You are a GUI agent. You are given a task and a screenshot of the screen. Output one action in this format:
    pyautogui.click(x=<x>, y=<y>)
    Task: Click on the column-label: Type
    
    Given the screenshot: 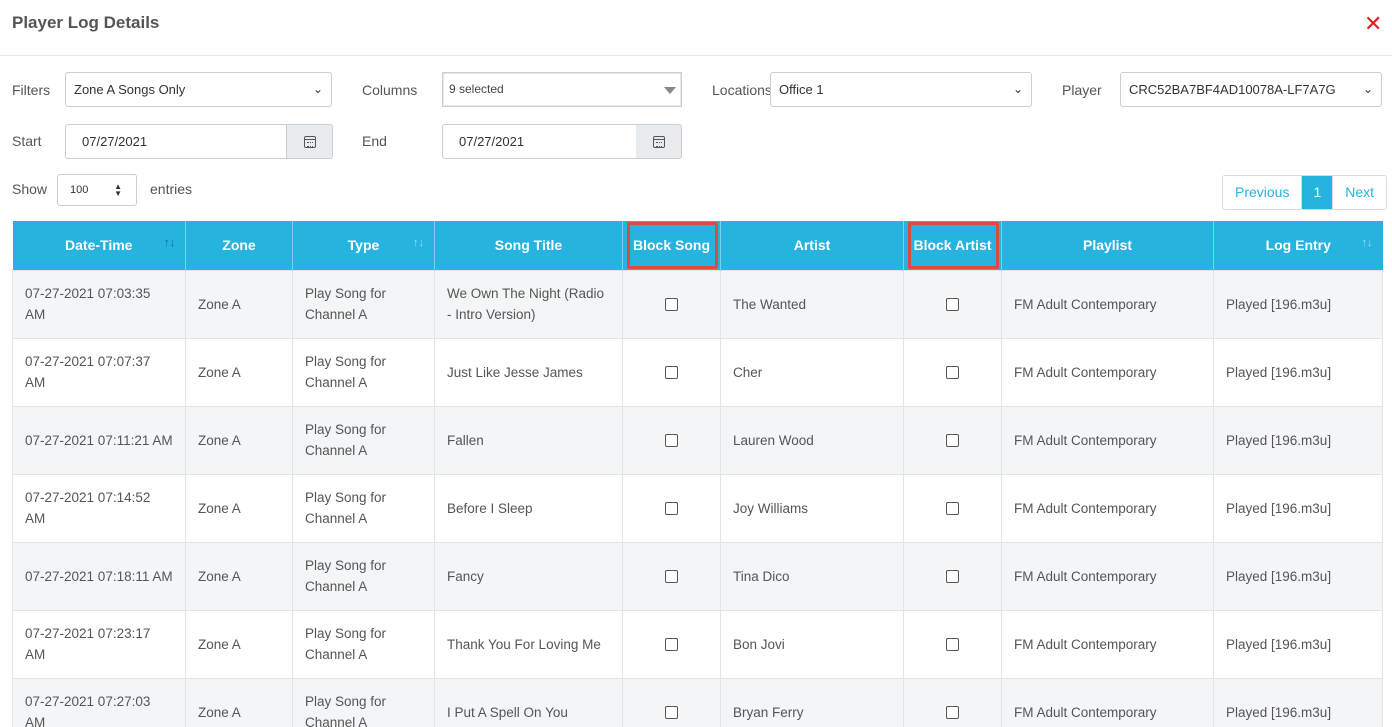 What is the action you would take?
    pyautogui.click(x=363, y=245)
    